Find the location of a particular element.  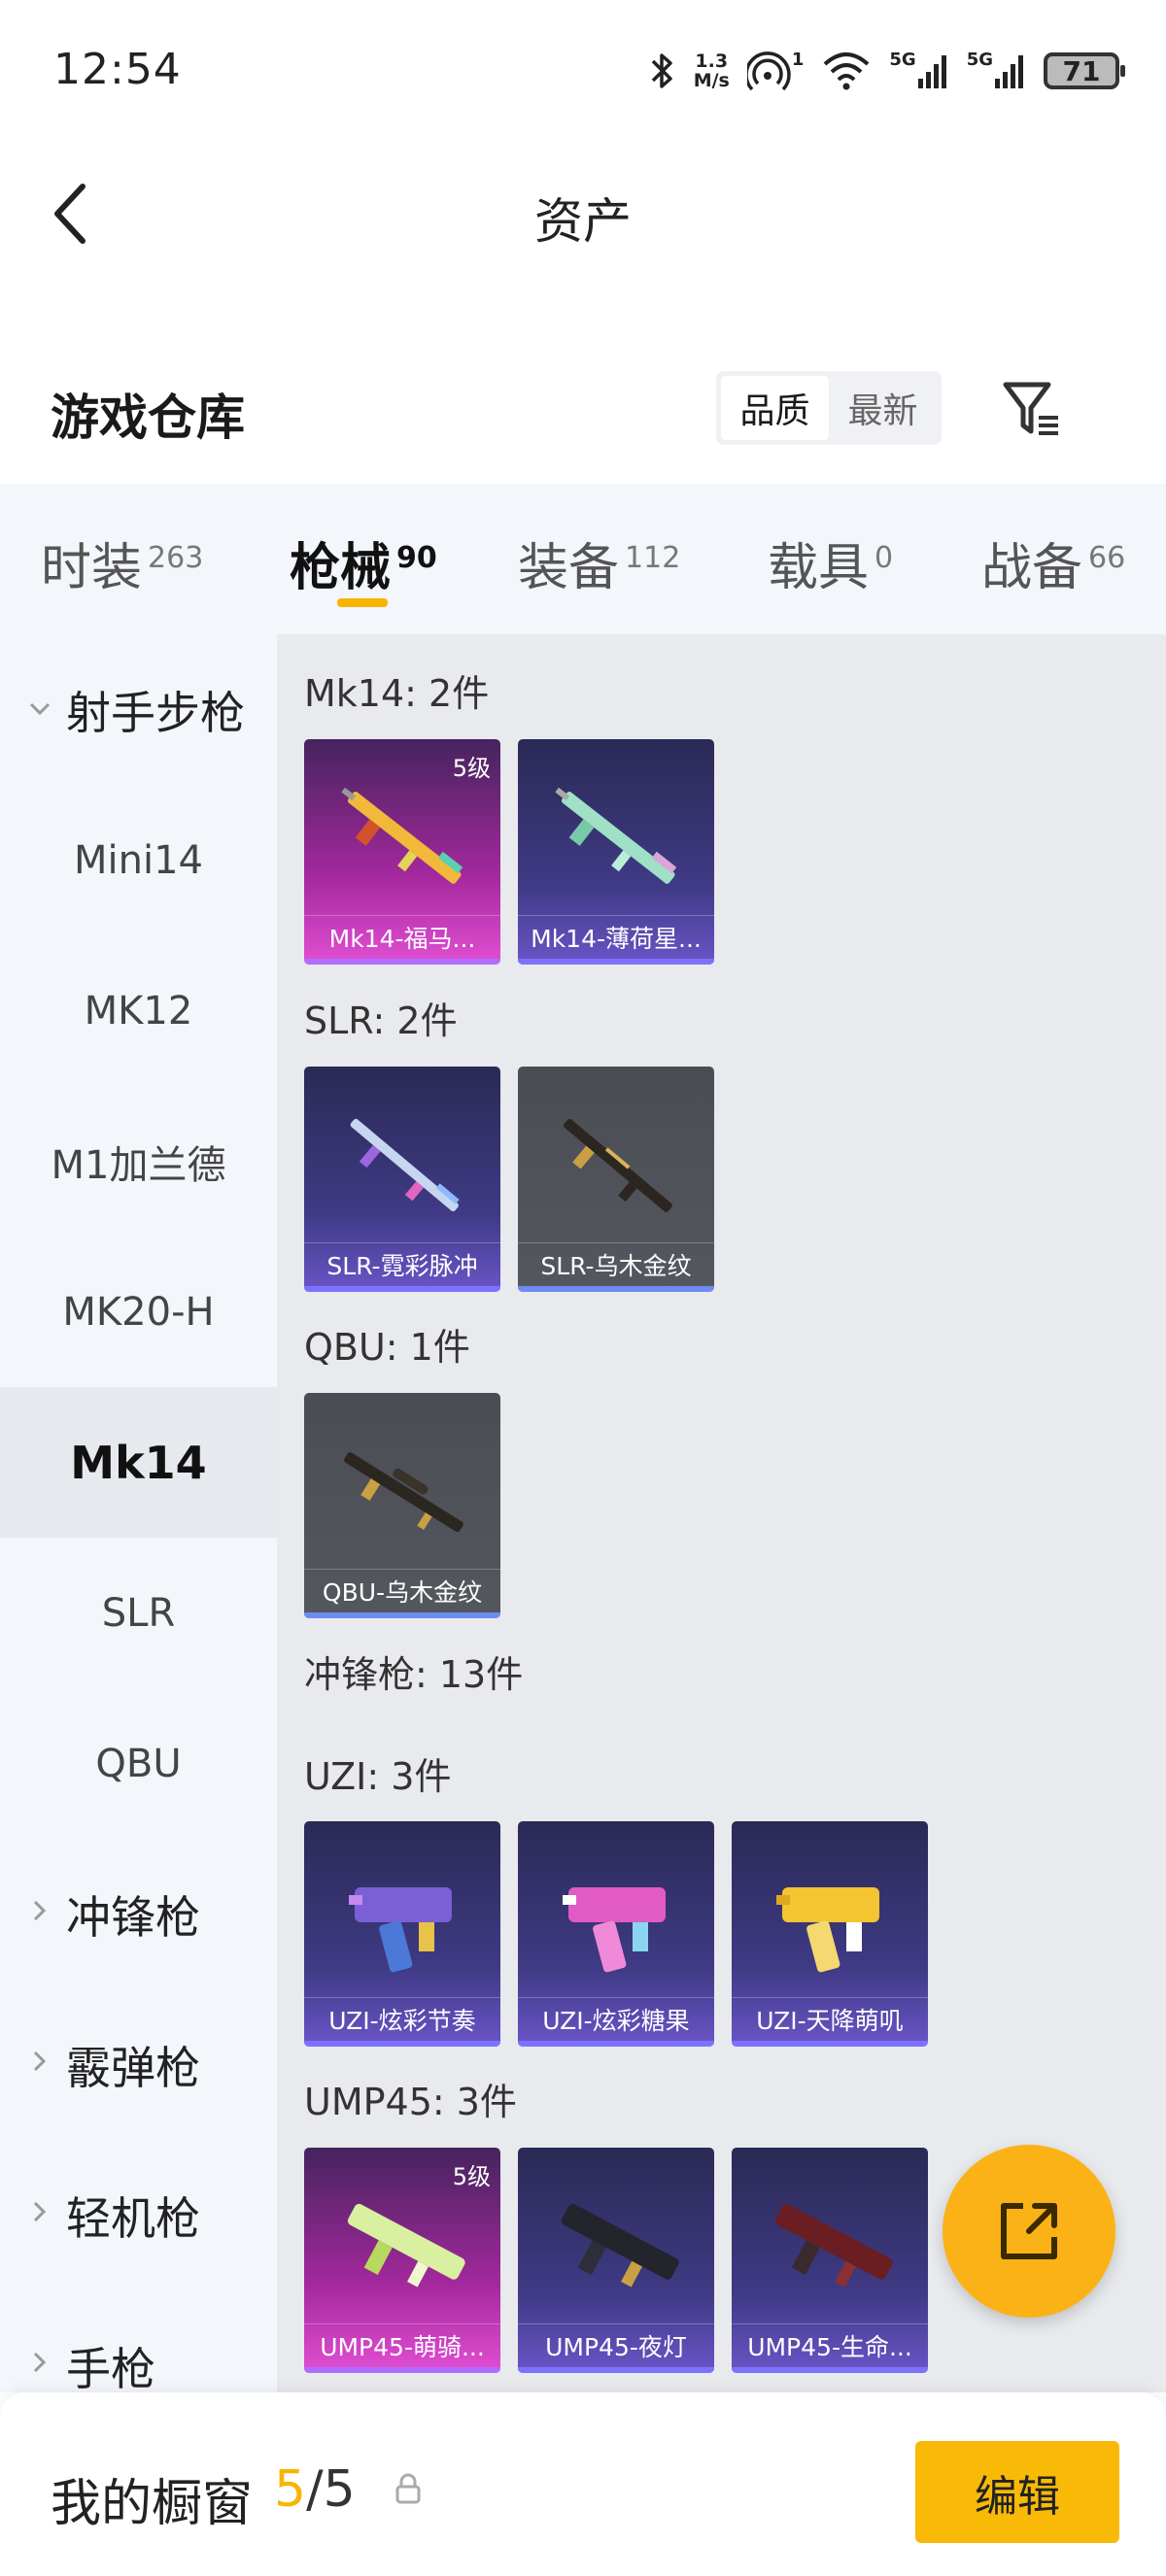

sidebar-item-label: 霰弹枪 is located at coordinates (133, 2067).